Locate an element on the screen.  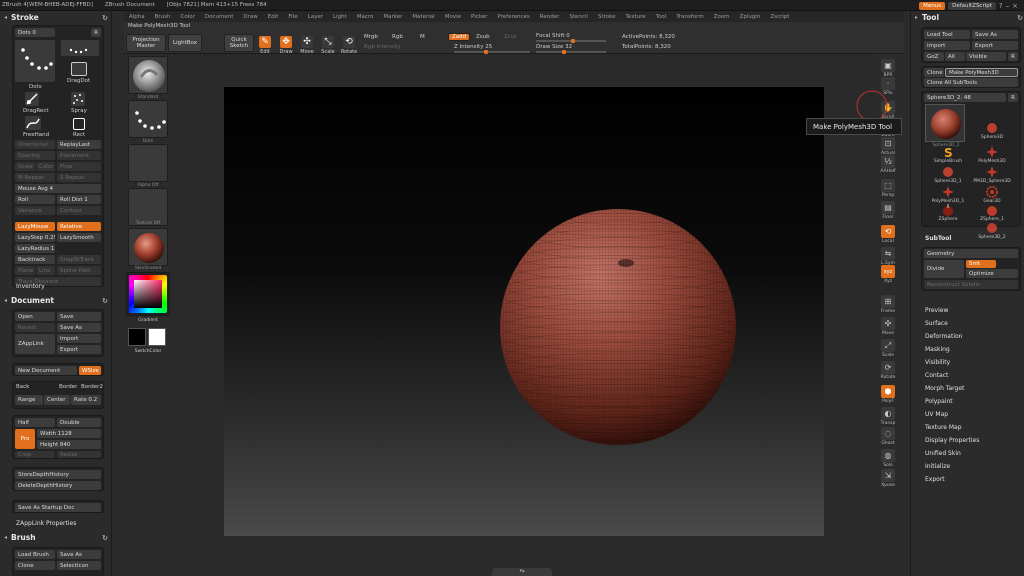
snaptotrack-toggle: SnapToTrack is located at coordinates (79, 259).